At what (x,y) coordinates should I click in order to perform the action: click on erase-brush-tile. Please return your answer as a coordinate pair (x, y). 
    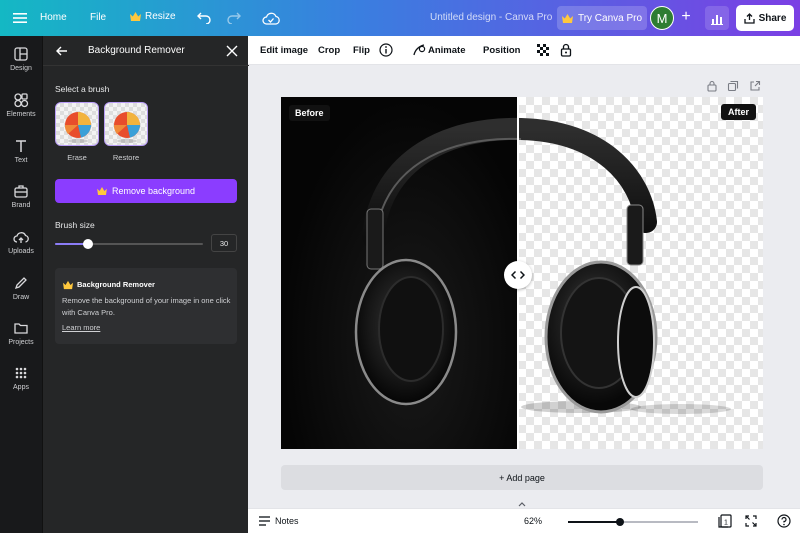
    Looking at the image, I should click on (77, 124).